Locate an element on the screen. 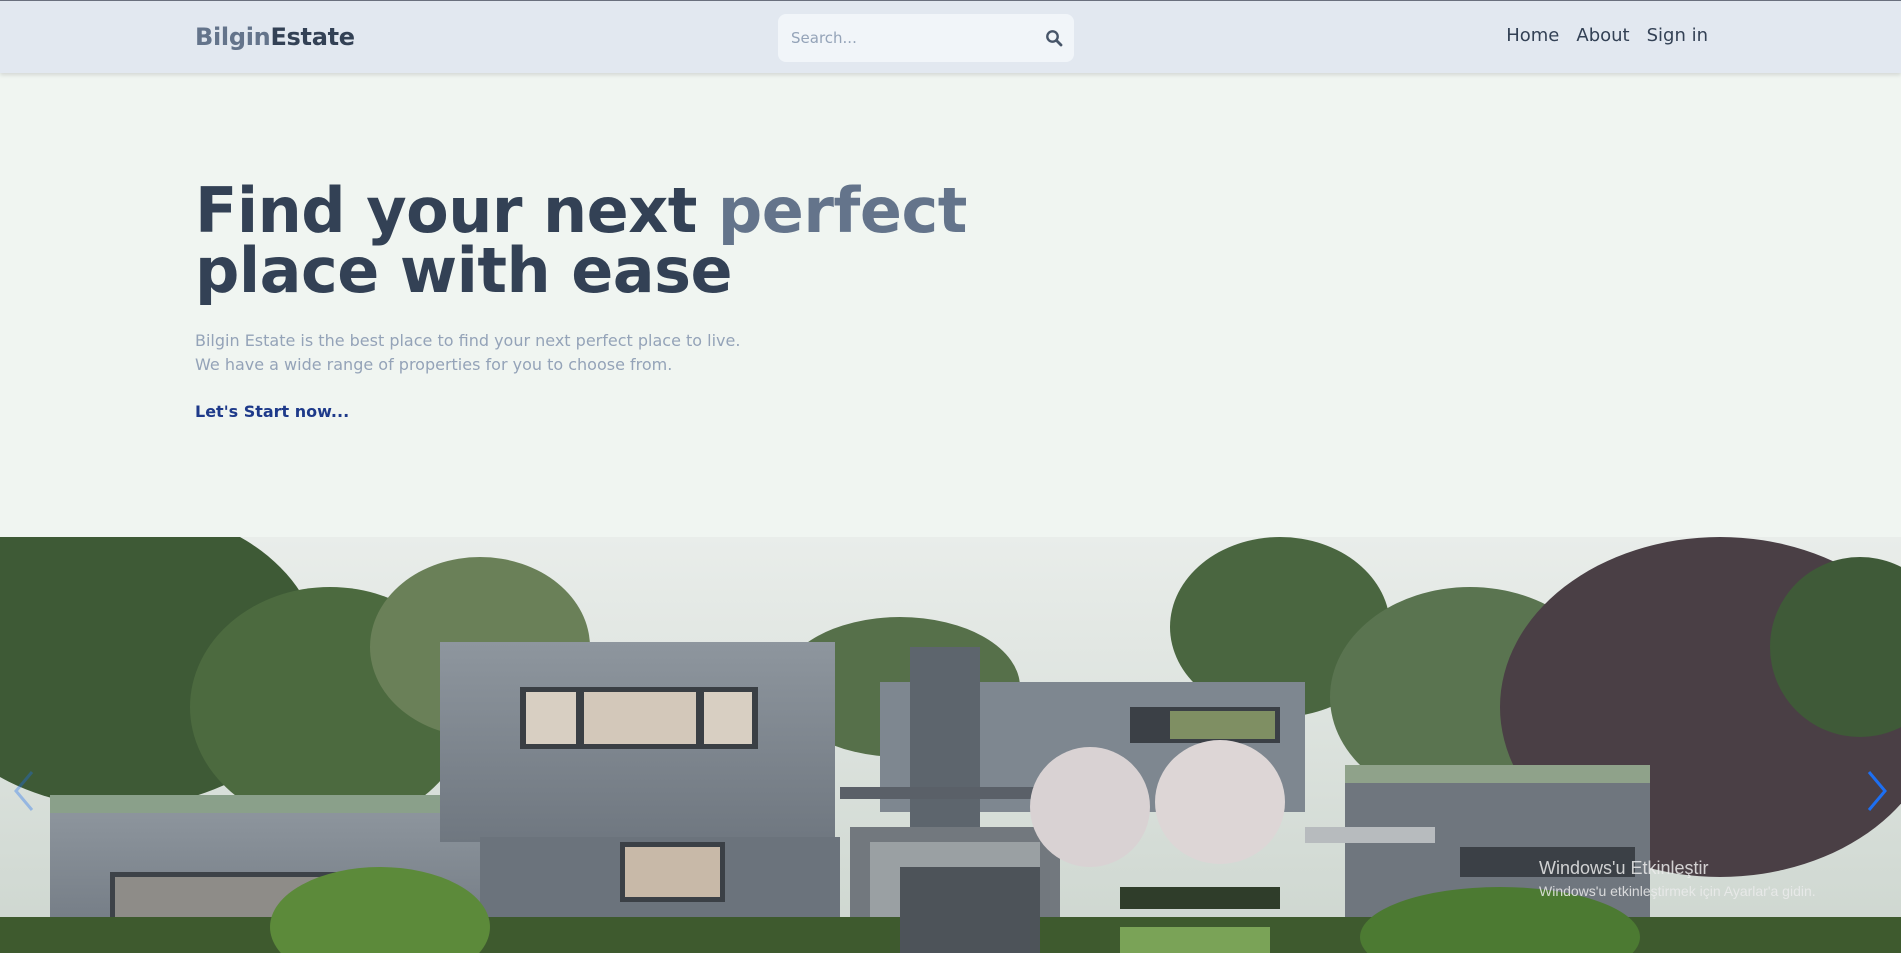  brand-name-part2: Estate is located at coordinates (312, 37).